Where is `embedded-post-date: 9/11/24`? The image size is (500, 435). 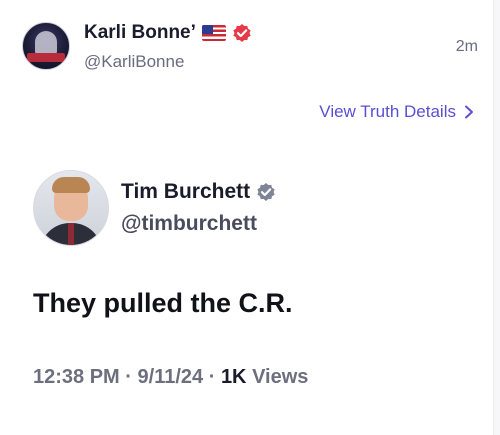
embedded-post-date: 9/11/24 is located at coordinates (170, 377).